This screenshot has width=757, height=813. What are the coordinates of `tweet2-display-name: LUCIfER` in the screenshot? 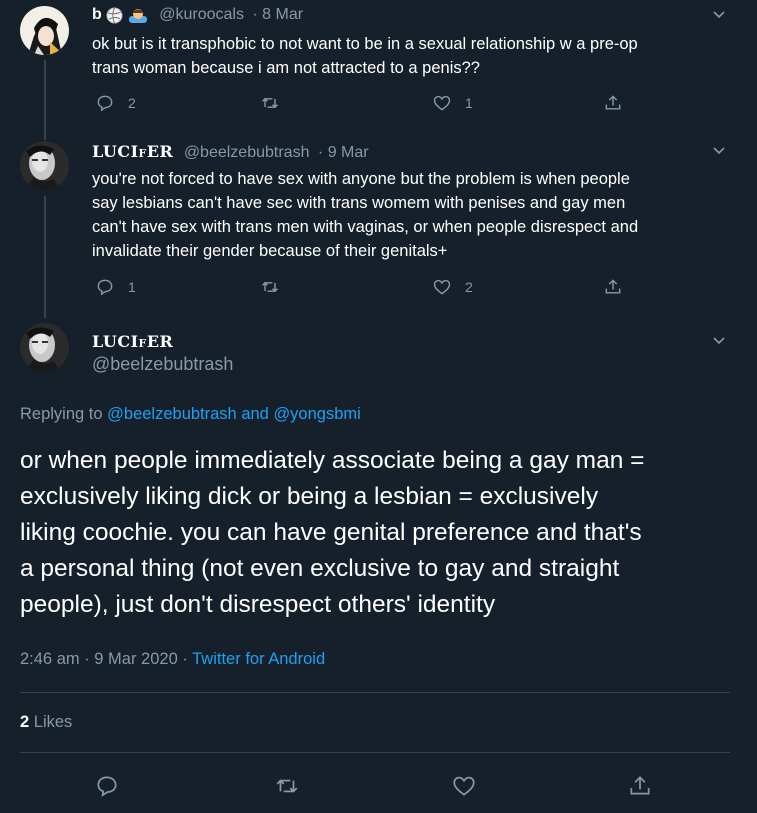 It's located at (132, 151).